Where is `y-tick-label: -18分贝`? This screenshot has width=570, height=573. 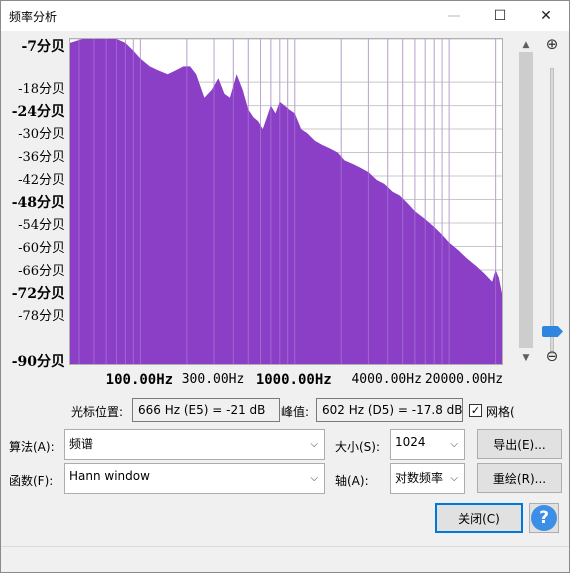
y-tick-label: -18分贝 is located at coordinates (41, 89).